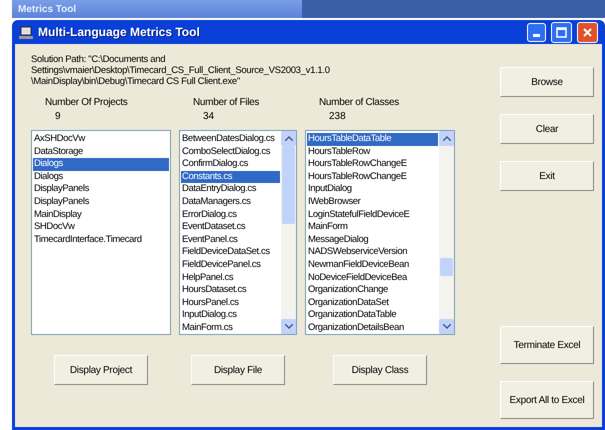 The image size is (605, 430). I want to click on list-item: FieldDeviceDataSet.cs, so click(230, 252).